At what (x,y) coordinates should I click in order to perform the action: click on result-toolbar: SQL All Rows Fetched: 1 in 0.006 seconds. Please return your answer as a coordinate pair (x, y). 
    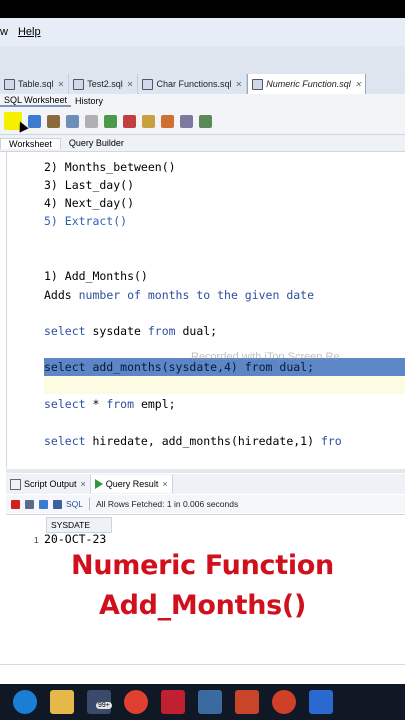
    Looking at the image, I should click on (205, 504).